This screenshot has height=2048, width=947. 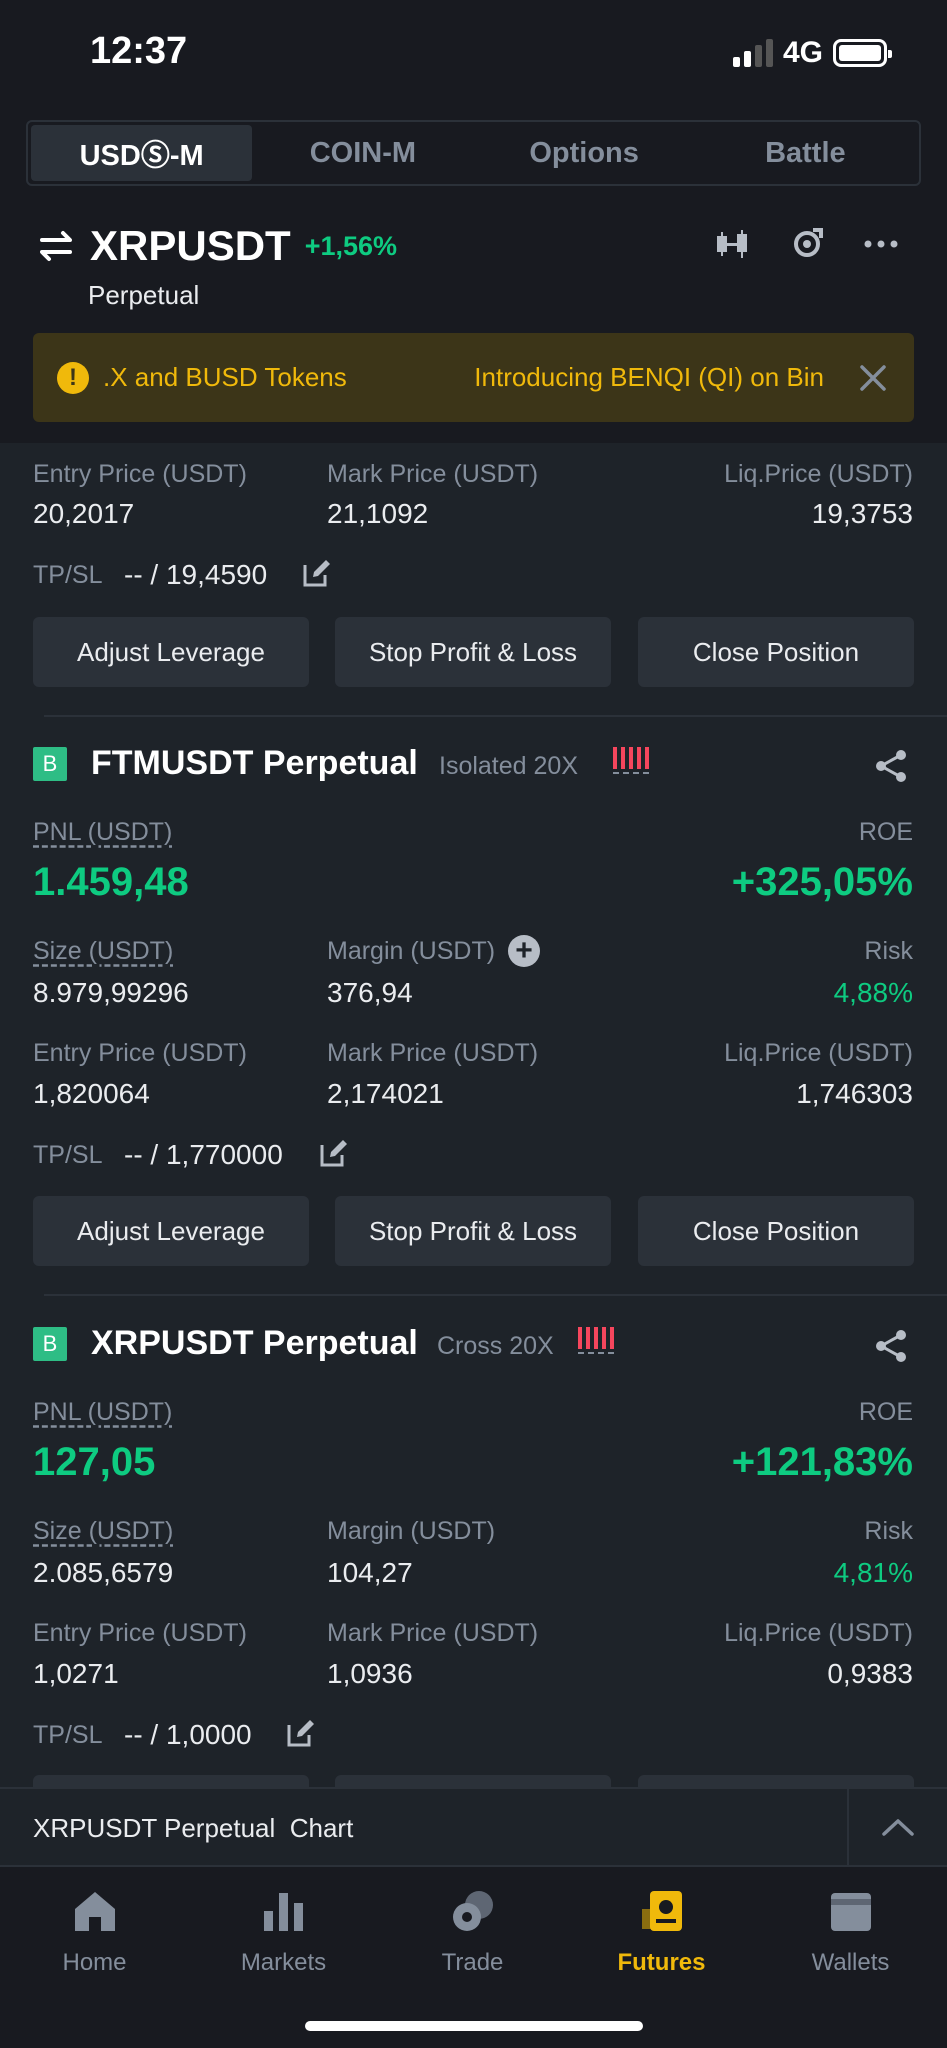 I want to click on nav-label: Markets, so click(x=283, y=1962).